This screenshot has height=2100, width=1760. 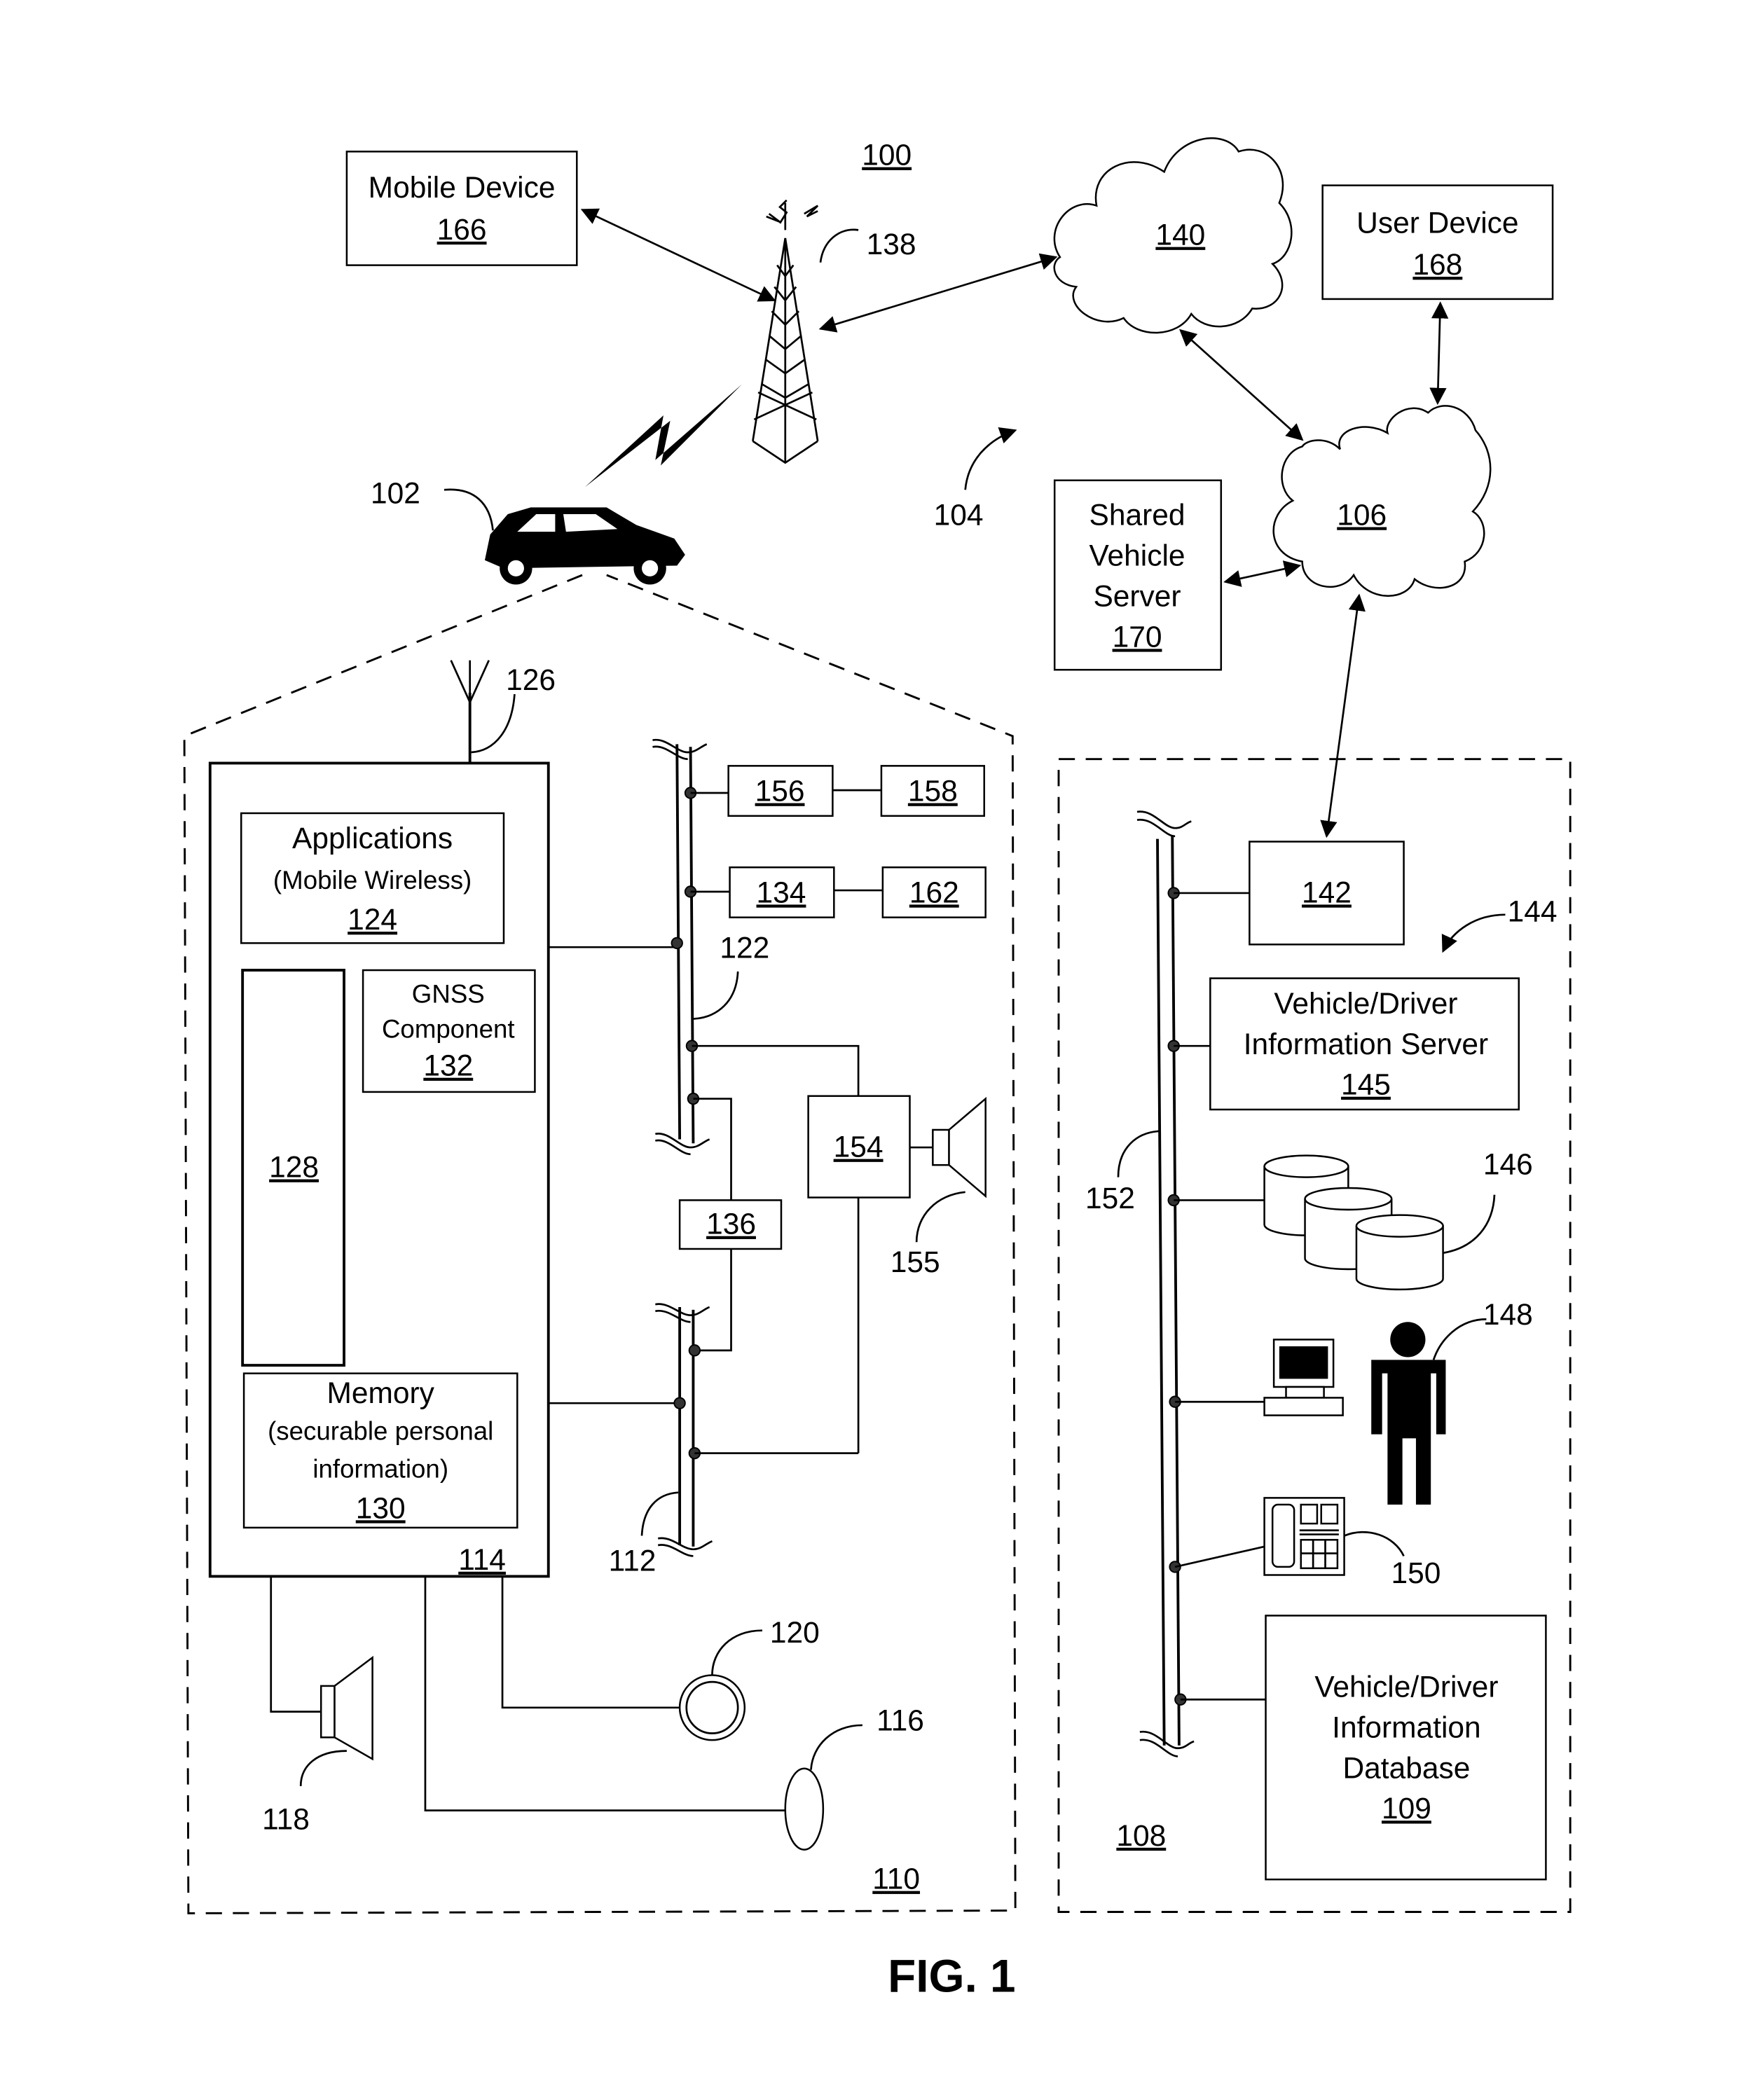 What do you see at coordinates (462, 230) in the screenshot?
I see `mobile-device-ref: 166` at bounding box center [462, 230].